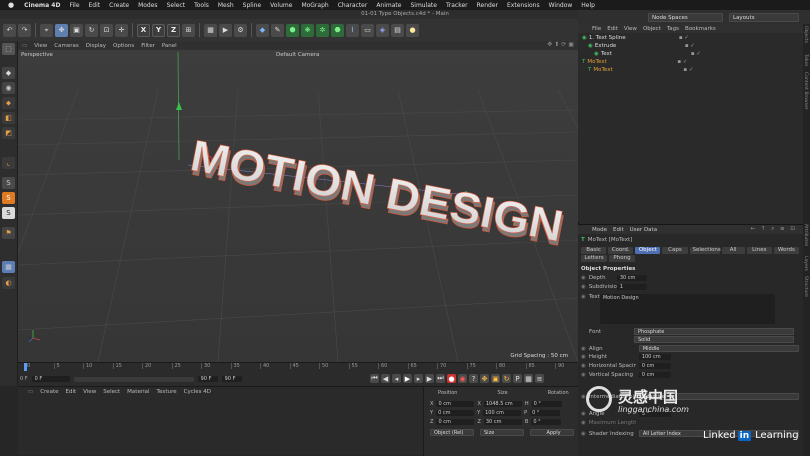 The height and width of the screenshot is (456, 810). I want to click on move-icon: ✥, so click(61, 30).